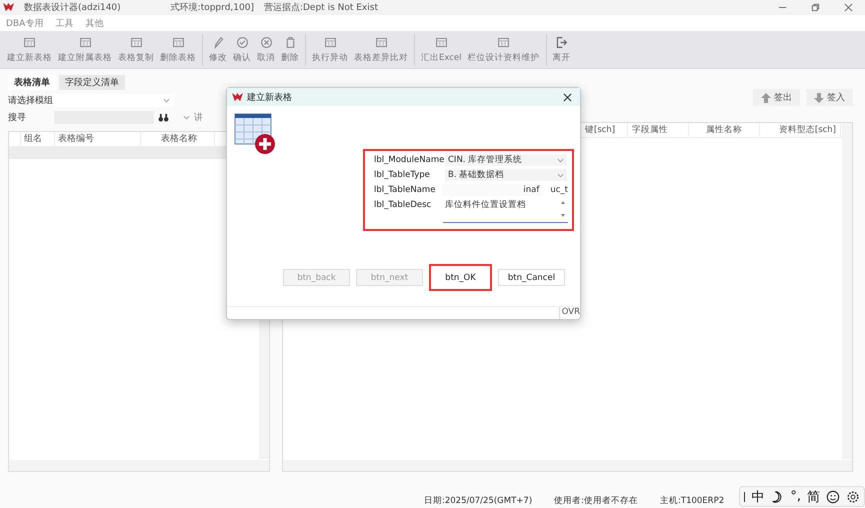 The image size is (865, 508). I want to click on dropdown: 讲, so click(193, 117).